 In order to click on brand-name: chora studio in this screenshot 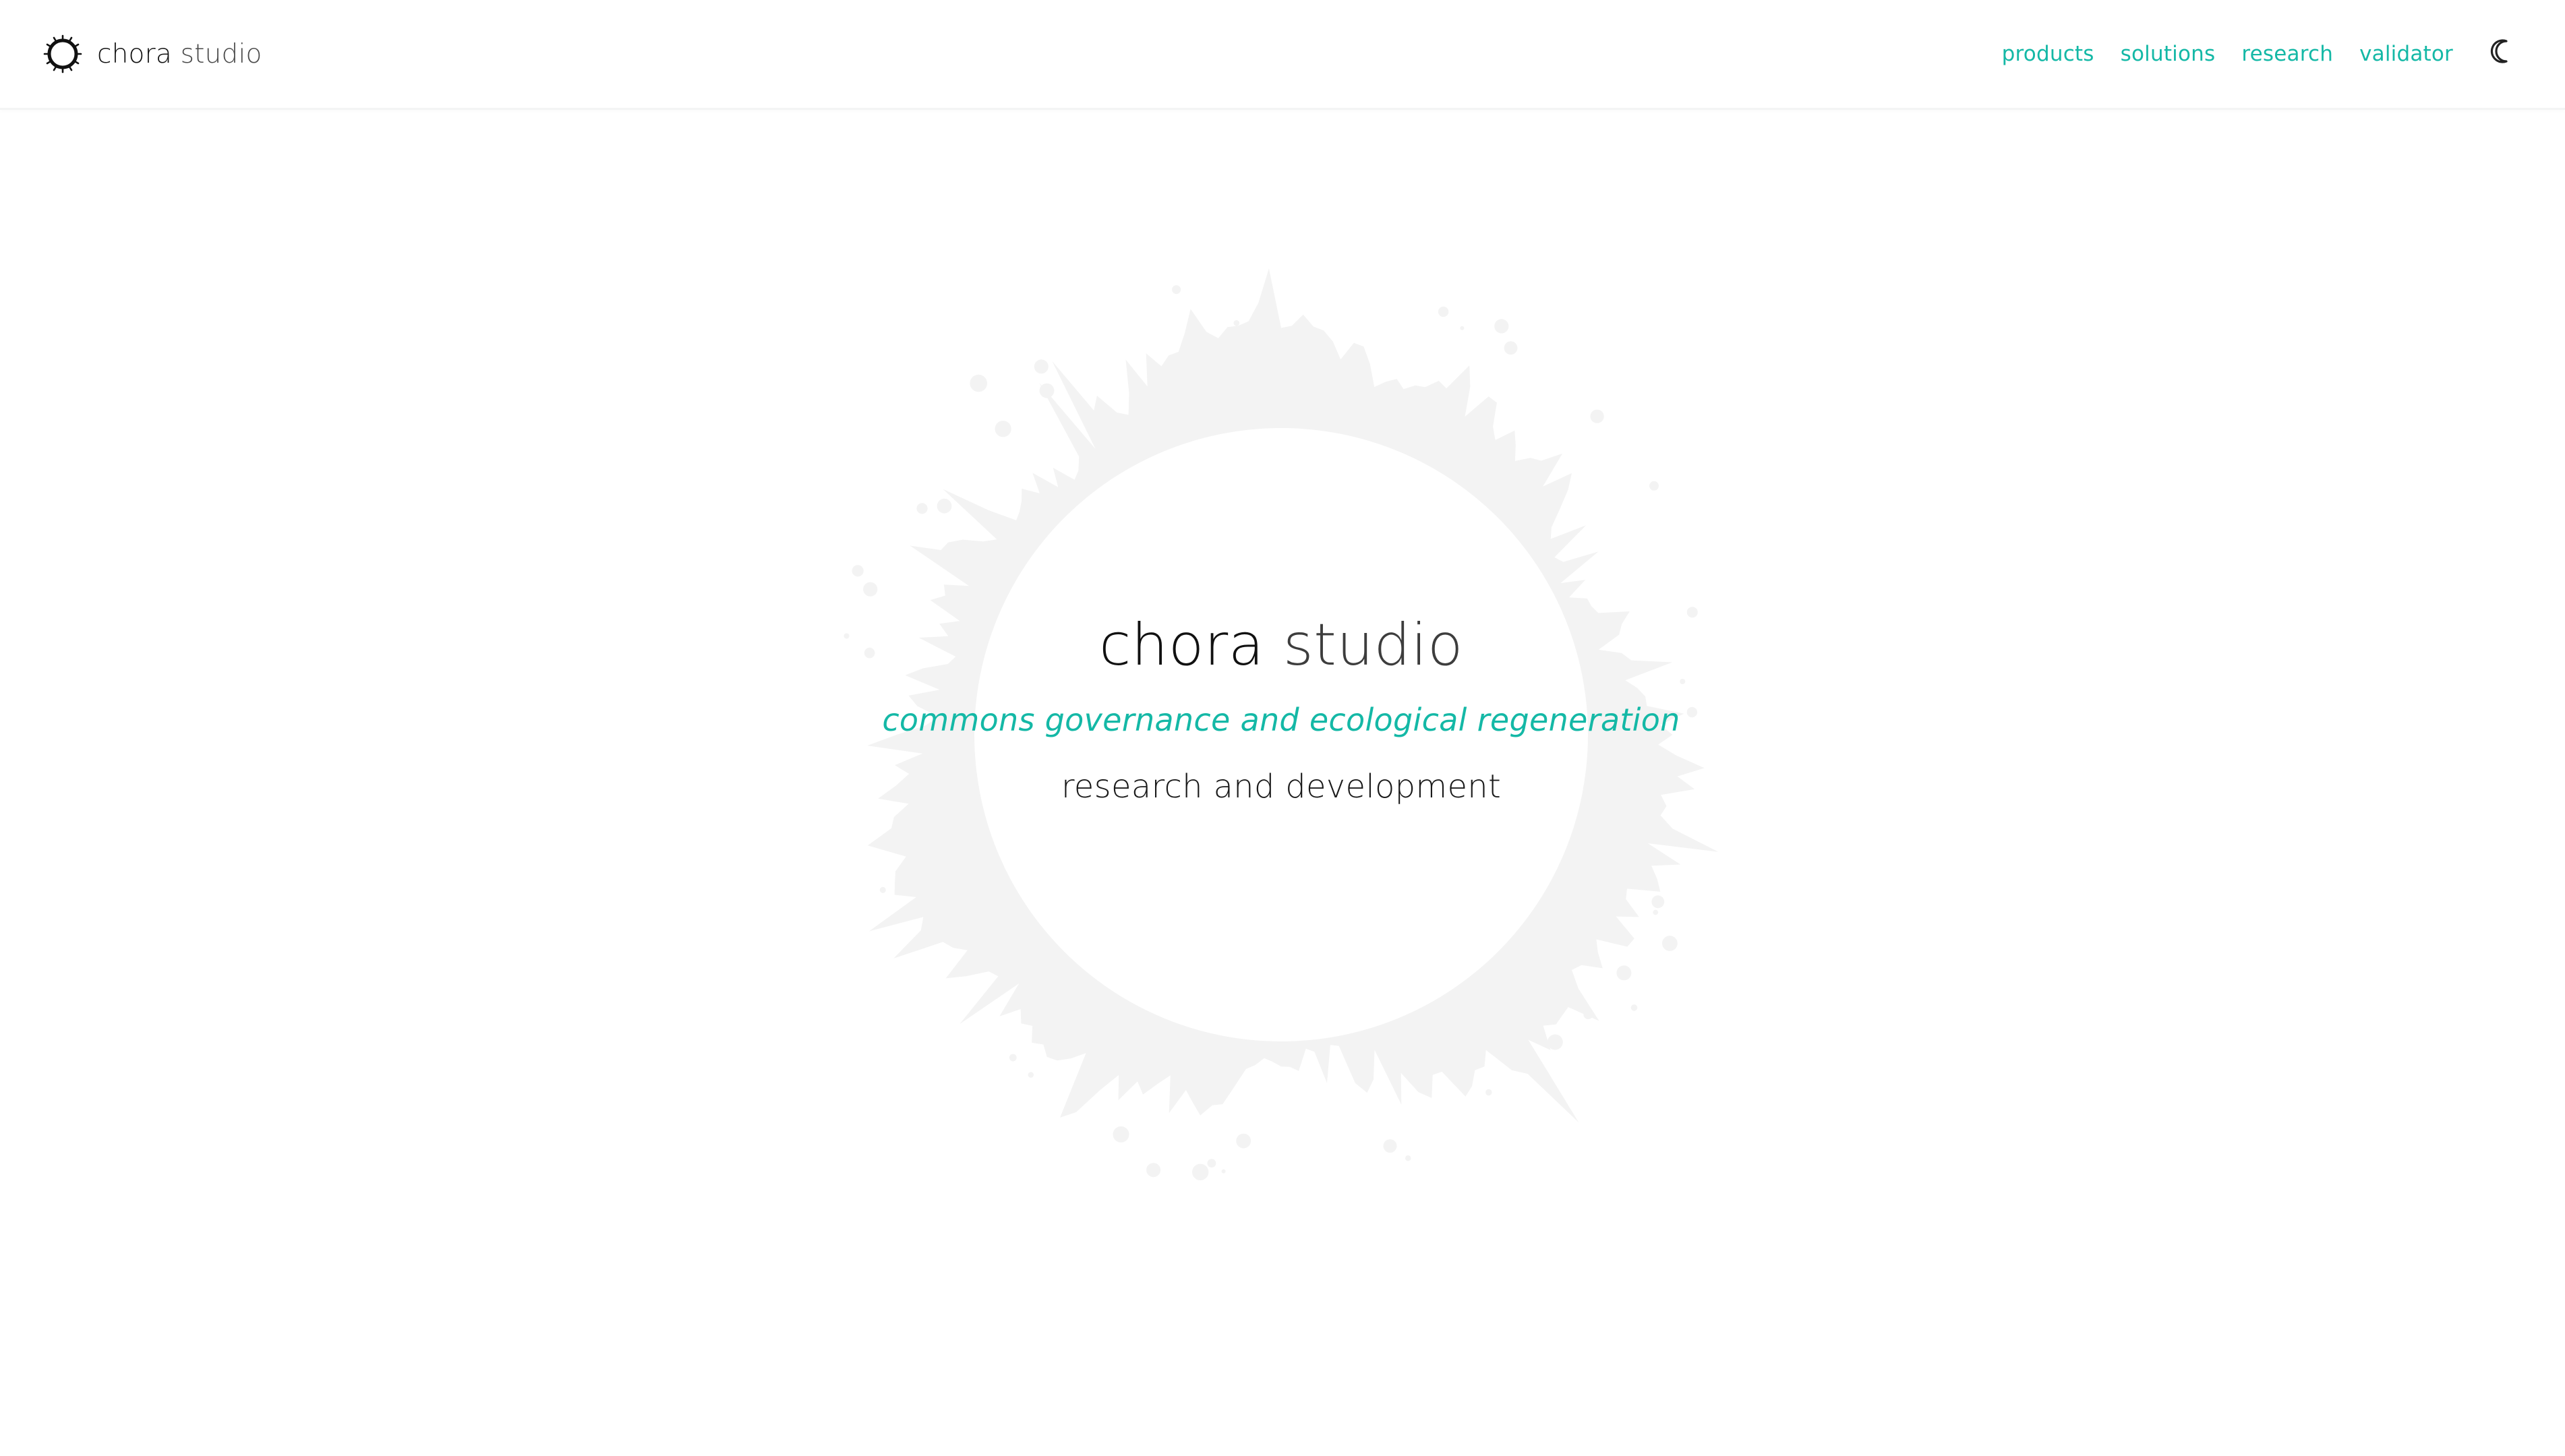, I will do `click(180, 54)`.